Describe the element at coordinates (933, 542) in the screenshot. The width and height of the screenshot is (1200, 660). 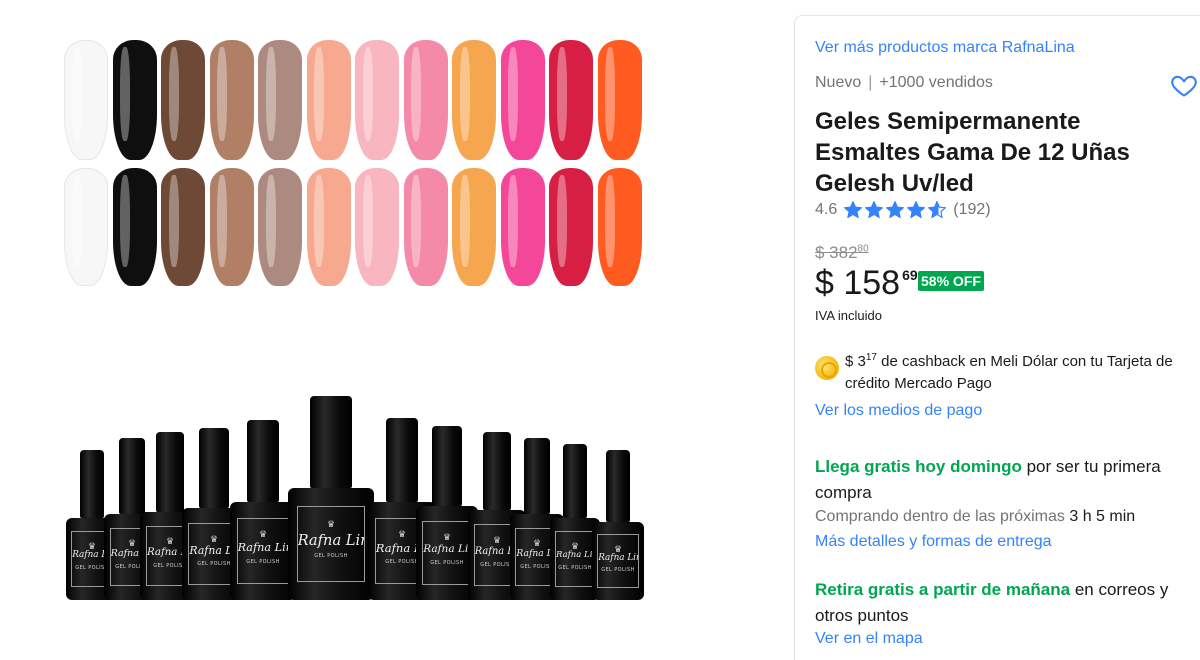
I see `delivery-details-link: Más detalles y formas de entrega` at that location.